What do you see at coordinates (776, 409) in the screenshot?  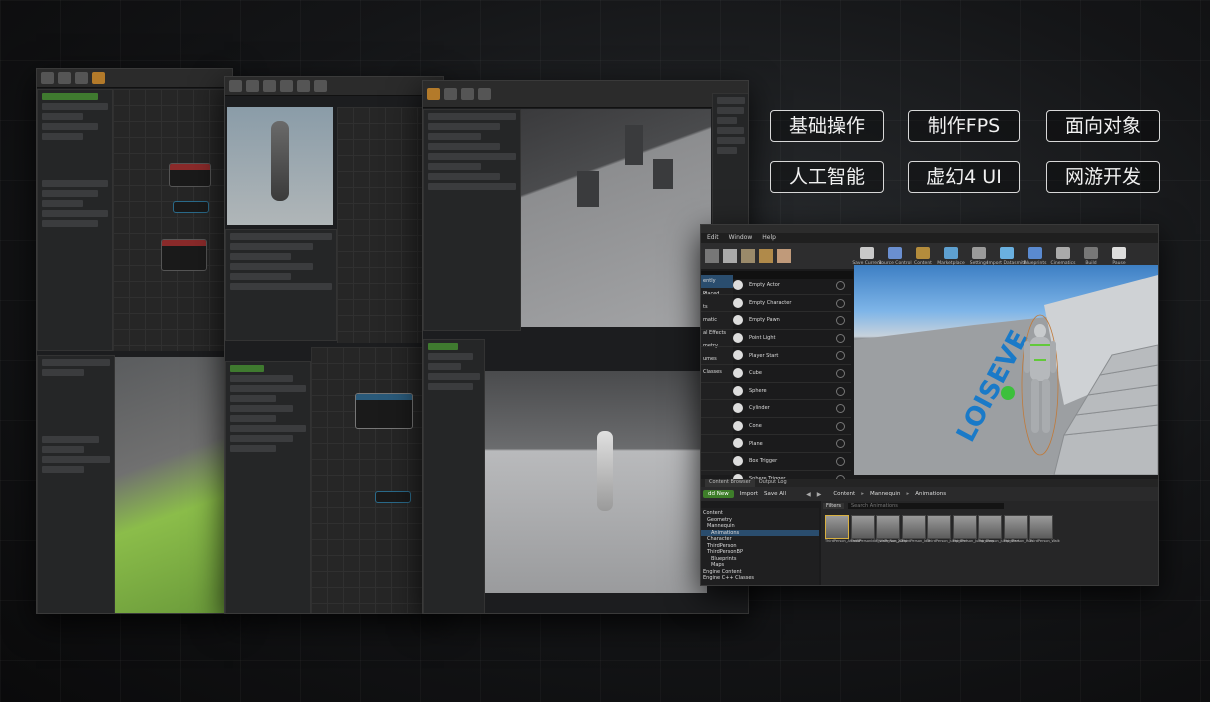 I see `place-item-cylinder: Cylinder` at bounding box center [776, 409].